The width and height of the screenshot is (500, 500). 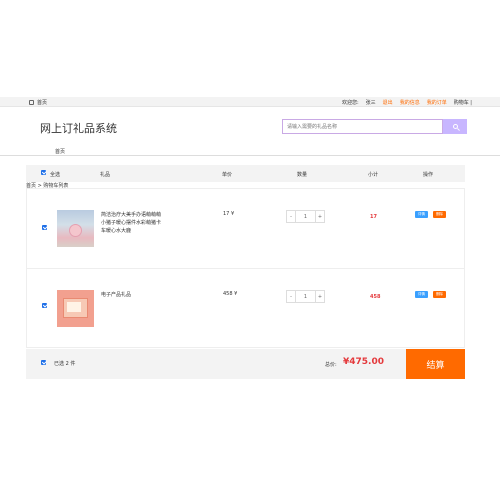 I want to click on unit-price: 458 ¥, so click(x=230, y=294).